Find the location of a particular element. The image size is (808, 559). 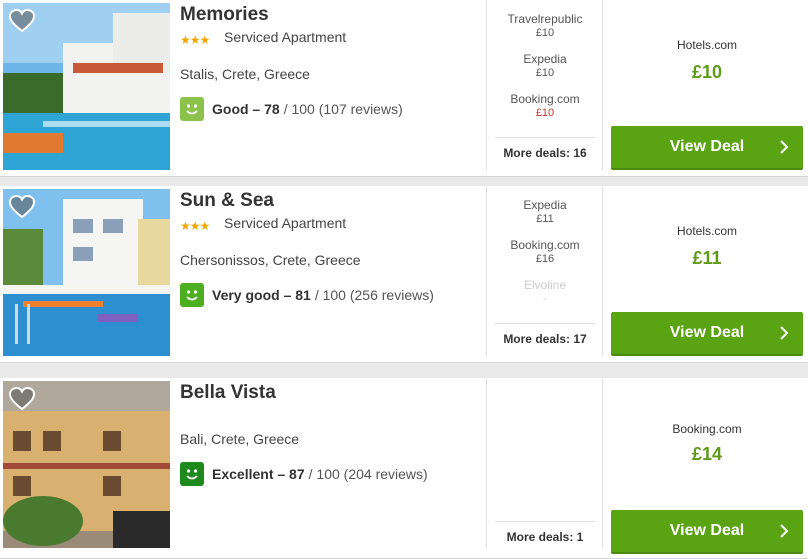

review-rating: Very good – 81 / 100 (256 reviews) is located at coordinates (307, 295).